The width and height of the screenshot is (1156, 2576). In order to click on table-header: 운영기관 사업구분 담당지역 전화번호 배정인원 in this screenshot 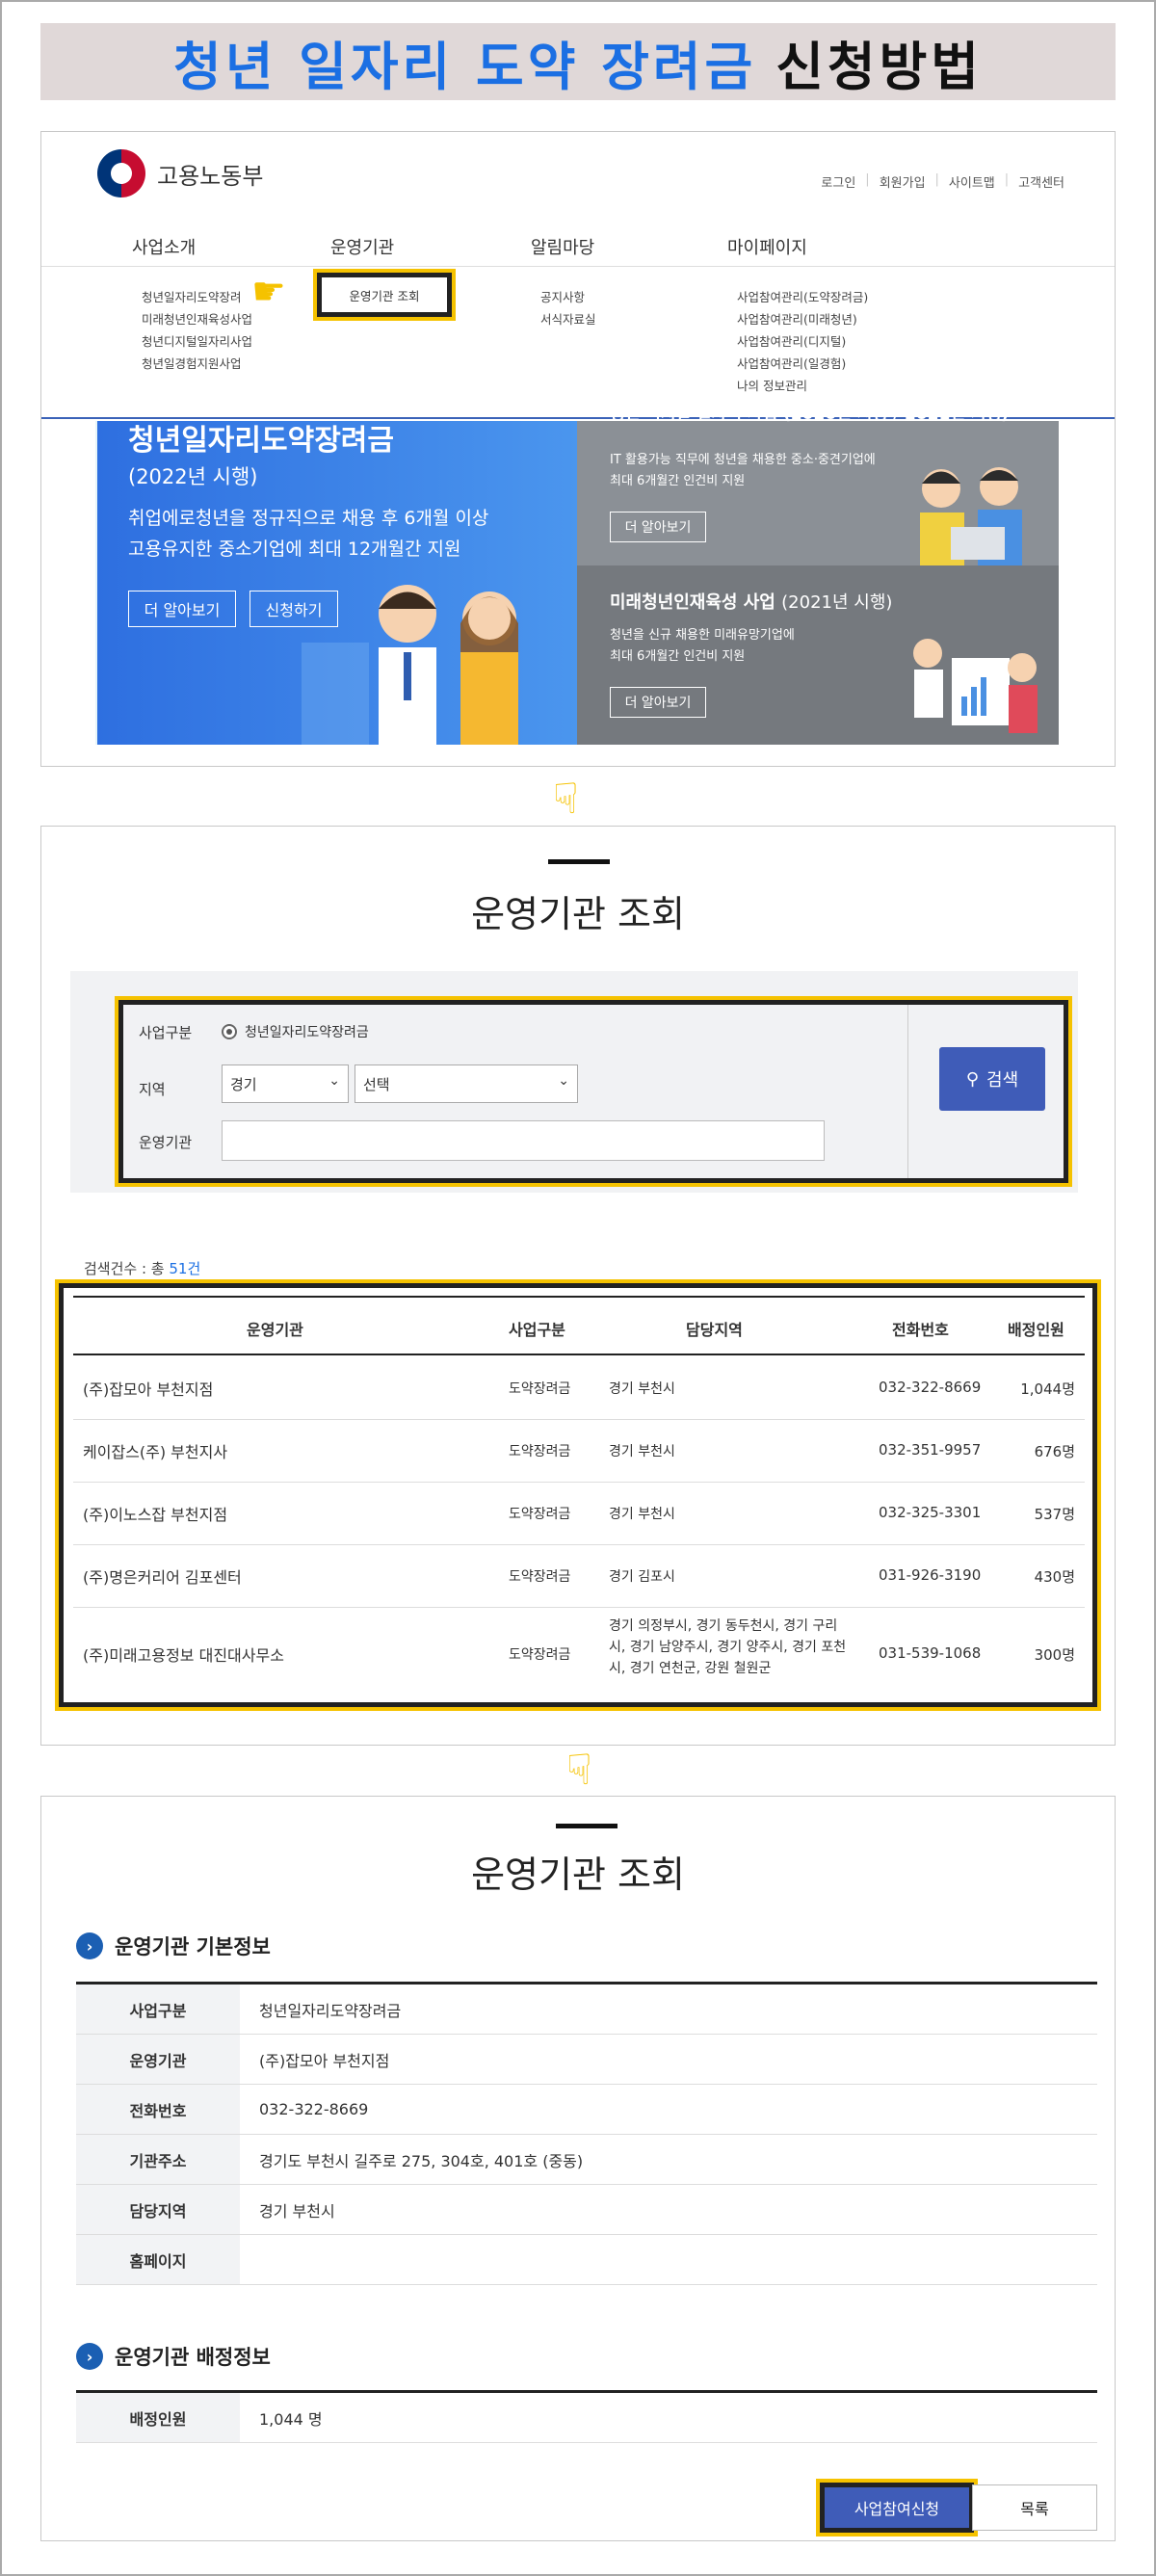, I will do `click(579, 1326)`.